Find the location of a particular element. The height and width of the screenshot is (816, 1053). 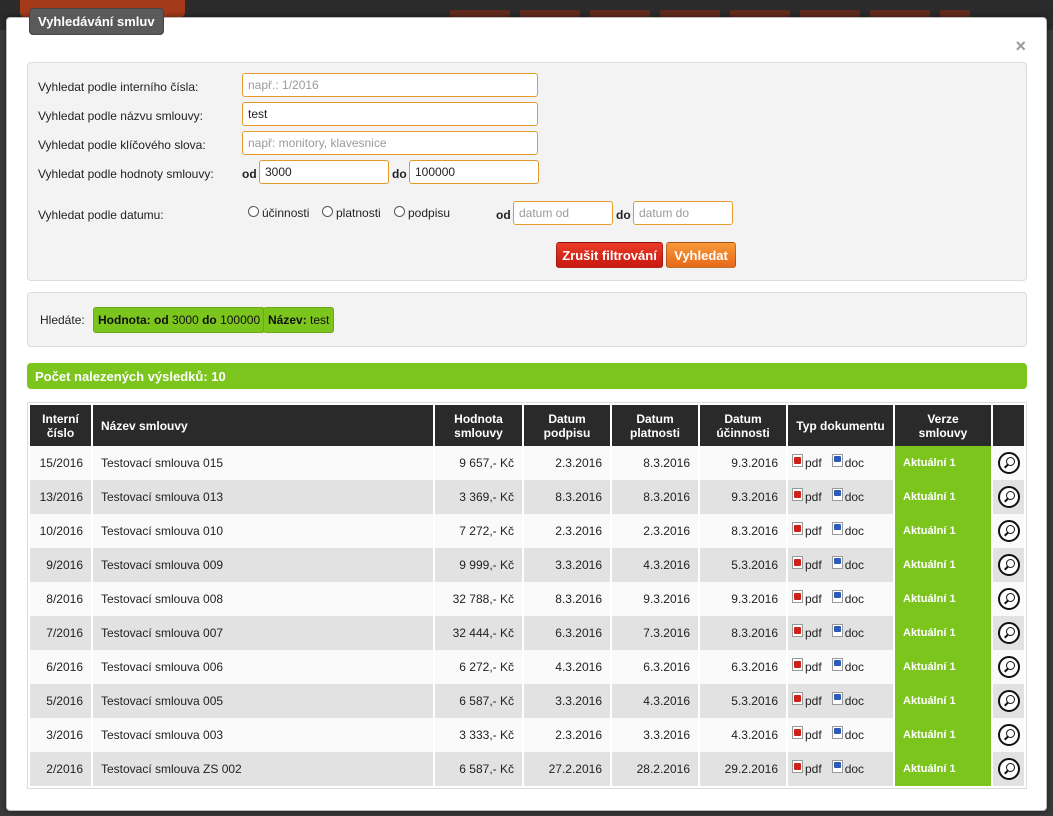

cell-value: 6 587,- Kč is located at coordinates (478, 701).